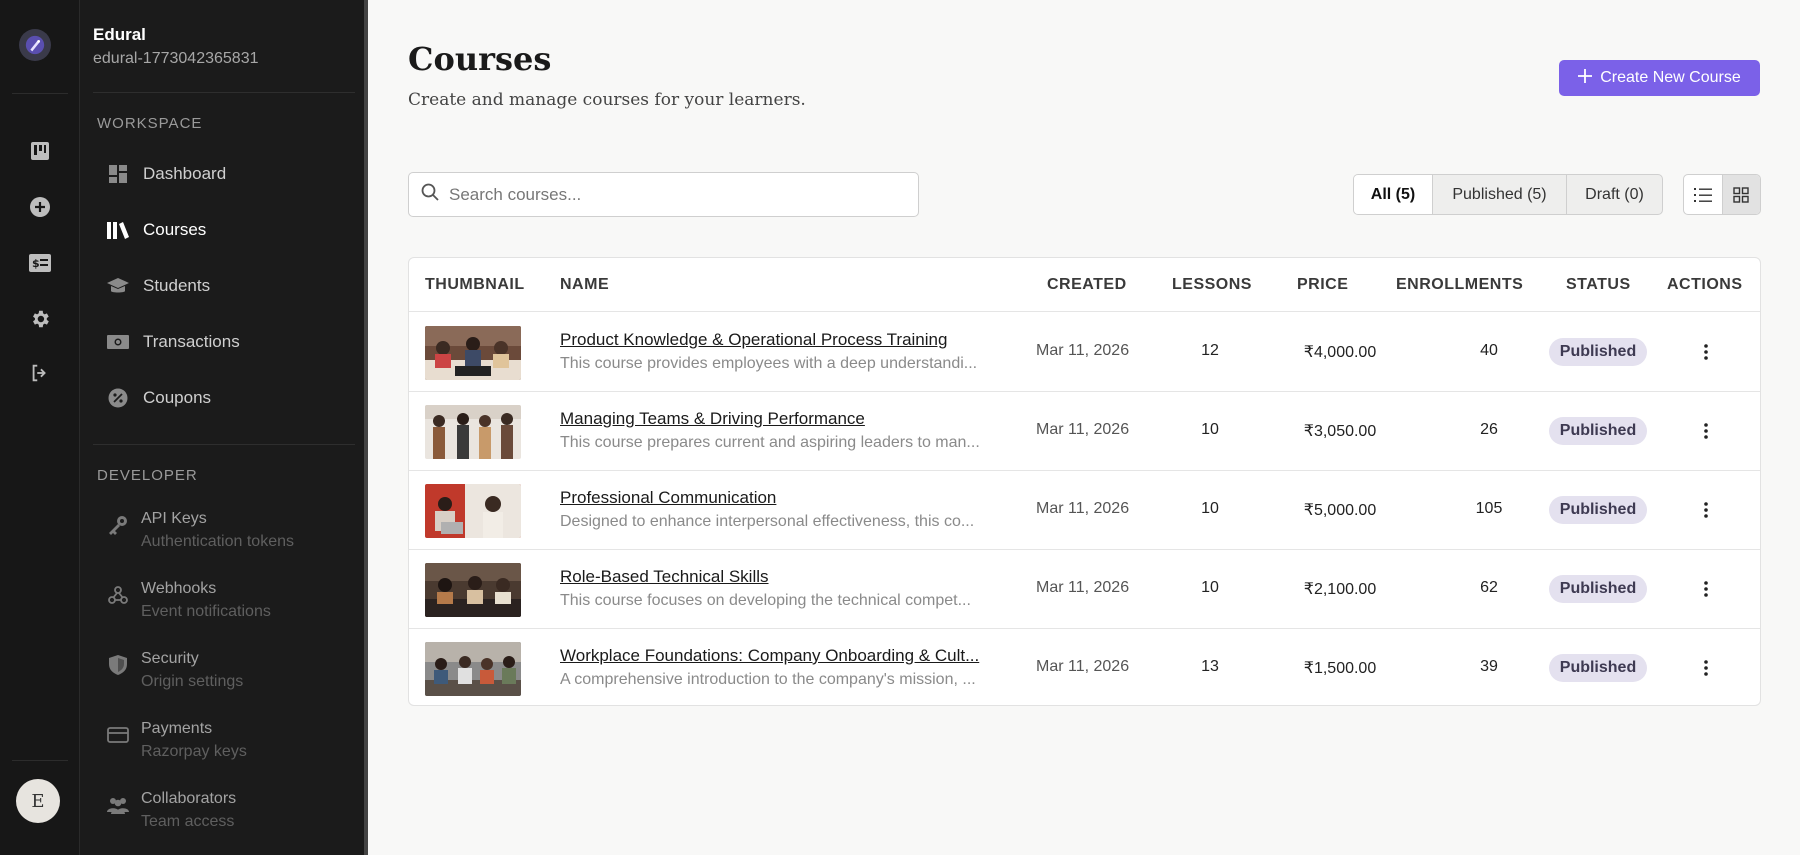 Image resolution: width=1800 pixels, height=855 pixels. Describe the element at coordinates (40, 319) in the screenshot. I see `settings-gear-icon` at that location.